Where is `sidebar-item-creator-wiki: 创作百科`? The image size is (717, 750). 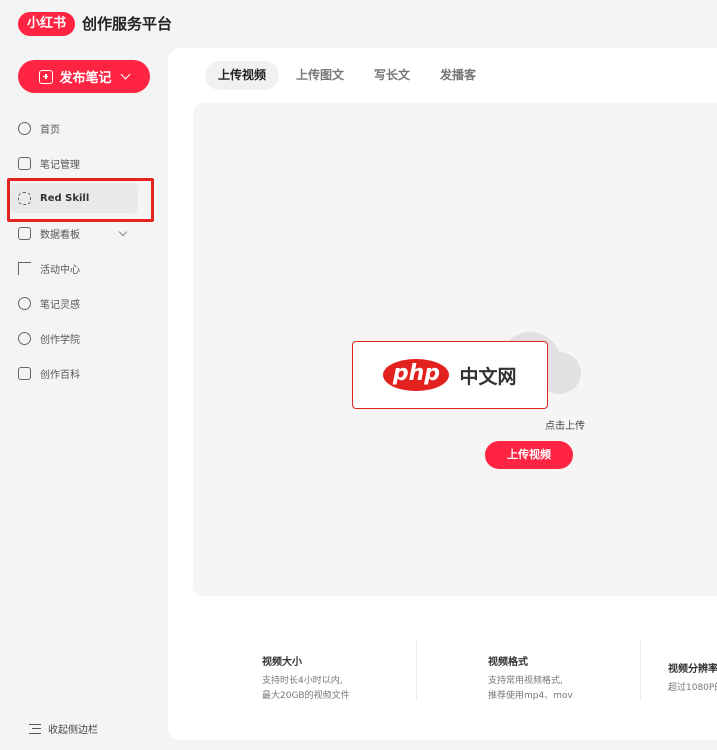
sidebar-item-creator-wiki: 创作百科 is located at coordinates (74, 373).